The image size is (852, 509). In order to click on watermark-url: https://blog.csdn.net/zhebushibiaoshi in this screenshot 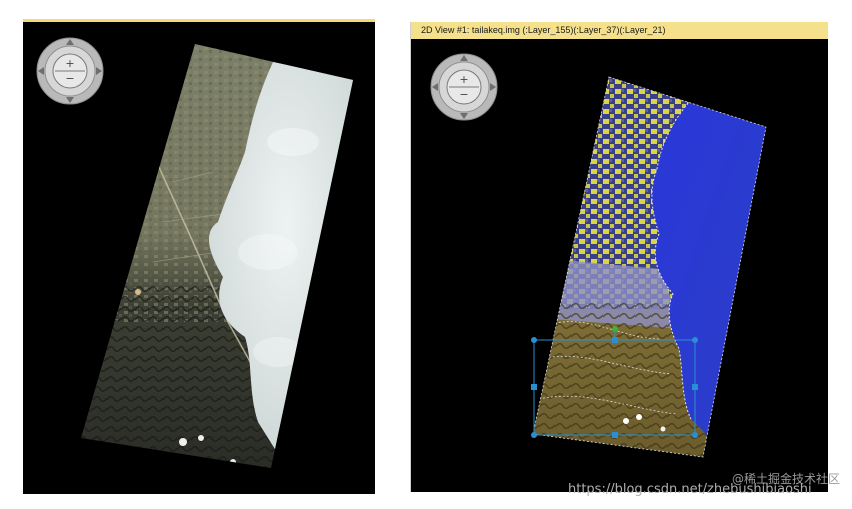, I will do `click(690, 489)`.